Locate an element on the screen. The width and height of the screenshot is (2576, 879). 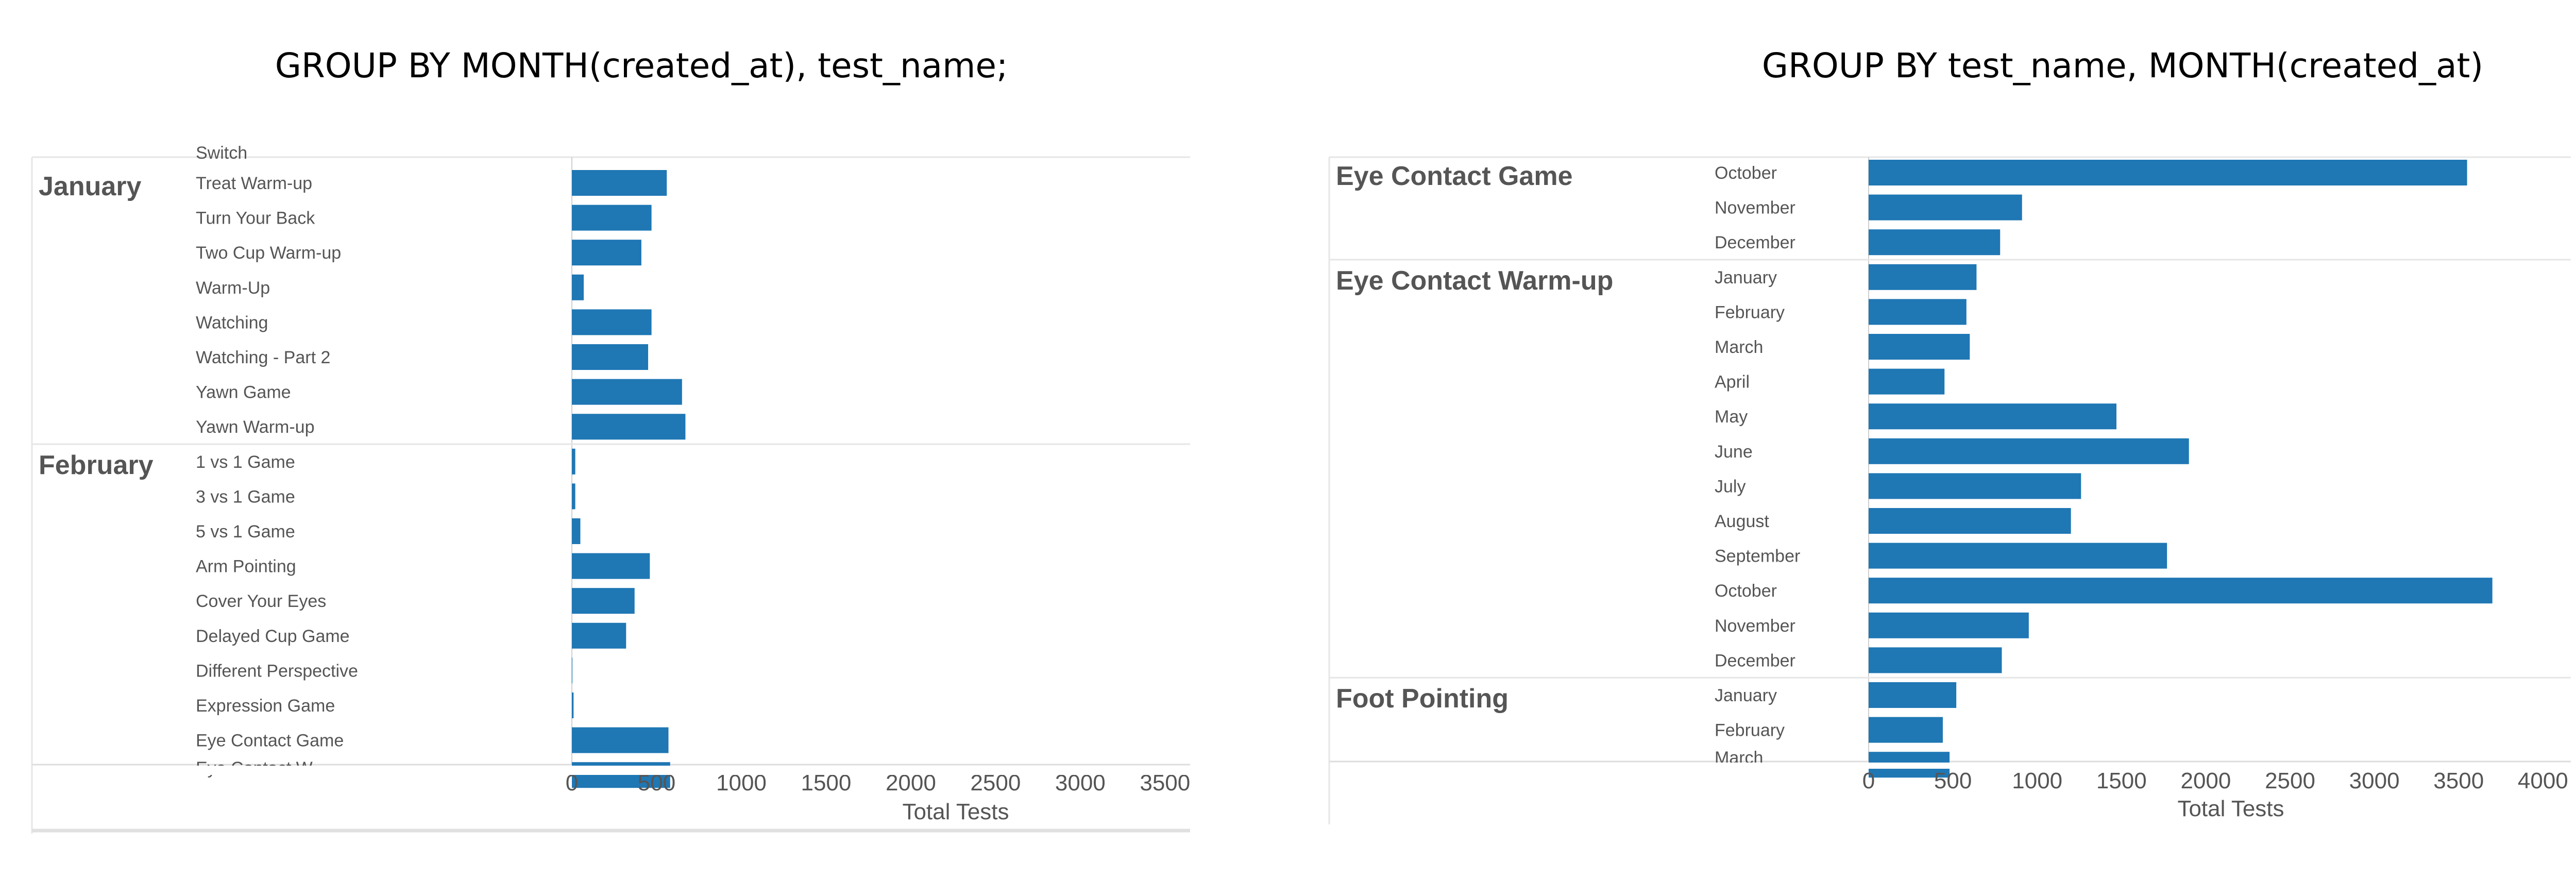
row-label: 1 vs 1 Game is located at coordinates (245, 462).